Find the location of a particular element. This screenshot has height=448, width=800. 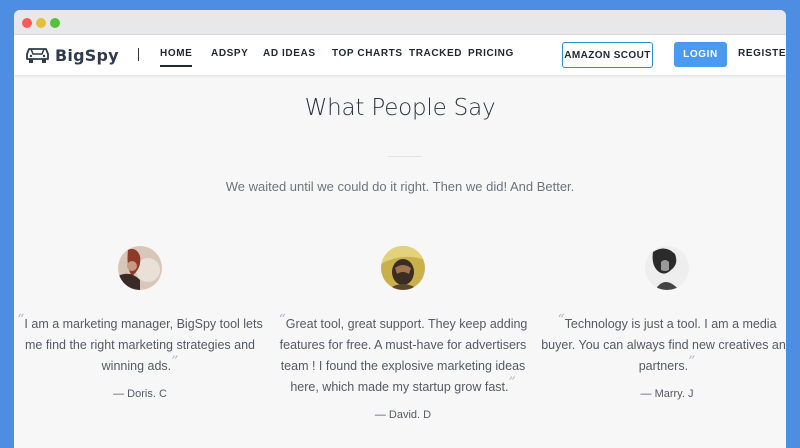

nav-tracked: TRACKED is located at coordinates (435, 53).